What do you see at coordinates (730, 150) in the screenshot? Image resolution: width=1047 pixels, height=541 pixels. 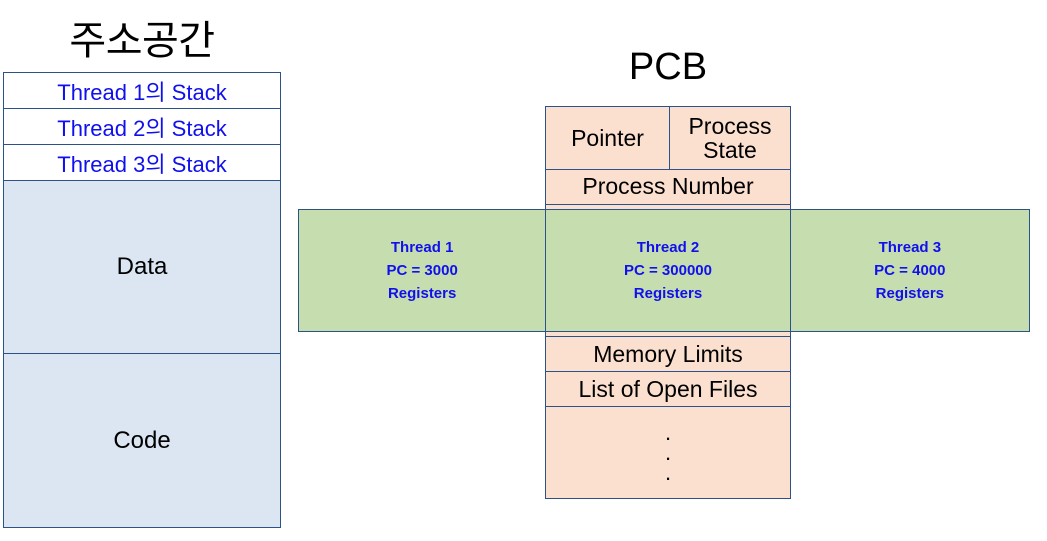 I see `pcb-process-state-label-line2: State` at bounding box center [730, 150].